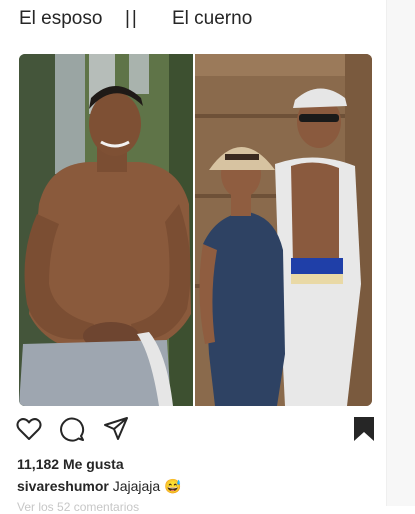 The image size is (415, 514). What do you see at coordinates (70, 464) in the screenshot?
I see `likes-count: 11,182 Me gusta` at bounding box center [70, 464].